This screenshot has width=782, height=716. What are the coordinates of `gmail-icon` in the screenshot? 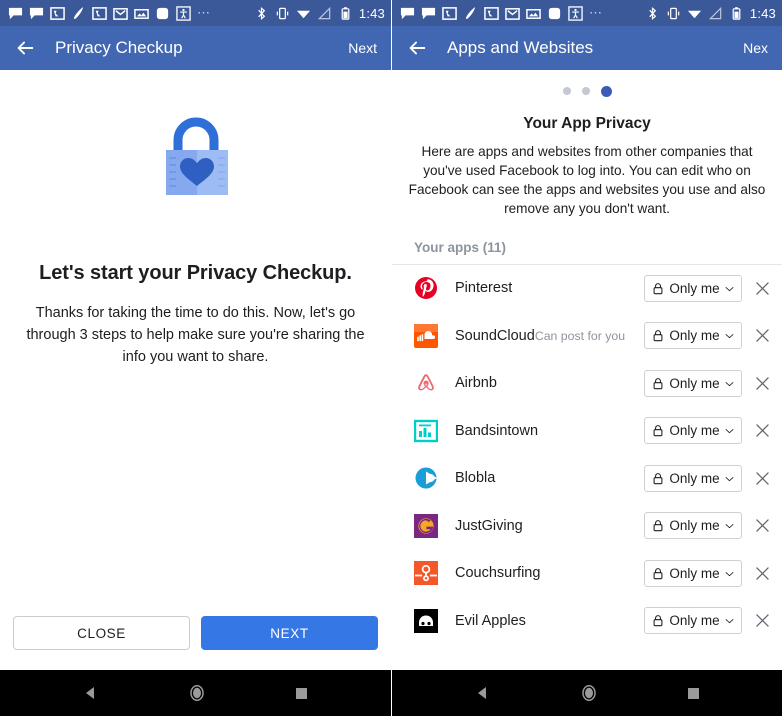 It's located at (512, 13).